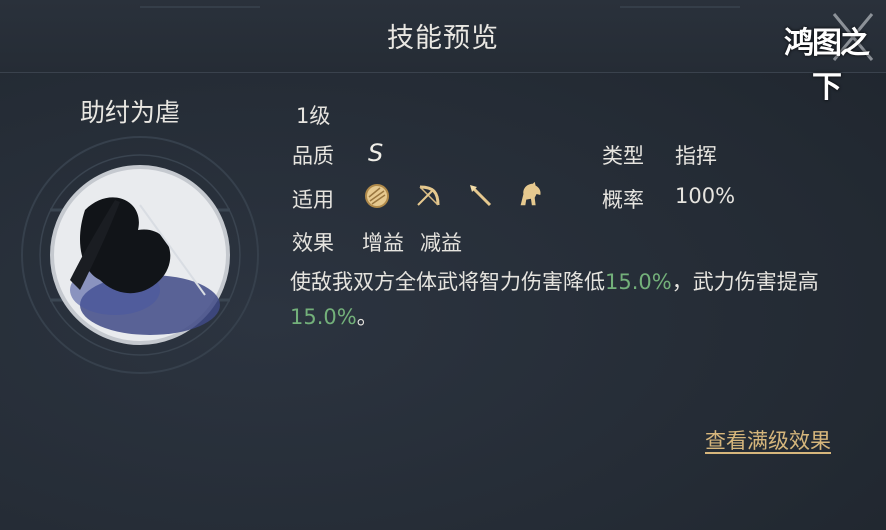 Image resolution: width=886 pixels, height=530 pixels. I want to click on description-value-2: 15.0%, so click(323, 317).